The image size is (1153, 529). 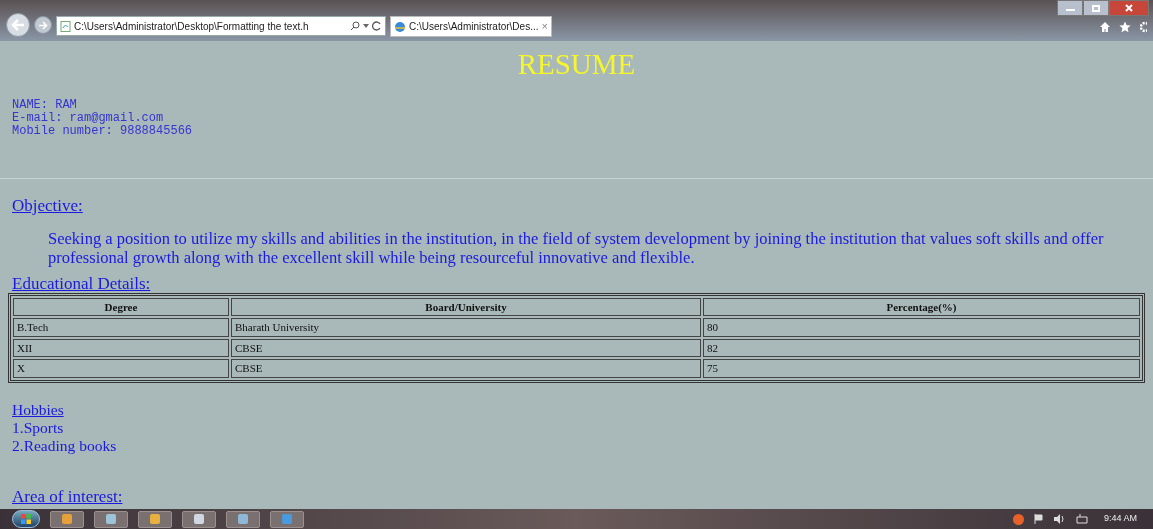 What do you see at coordinates (1105, 27) in the screenshot?
I see `home-icon` at bounding box center [1105, 27].